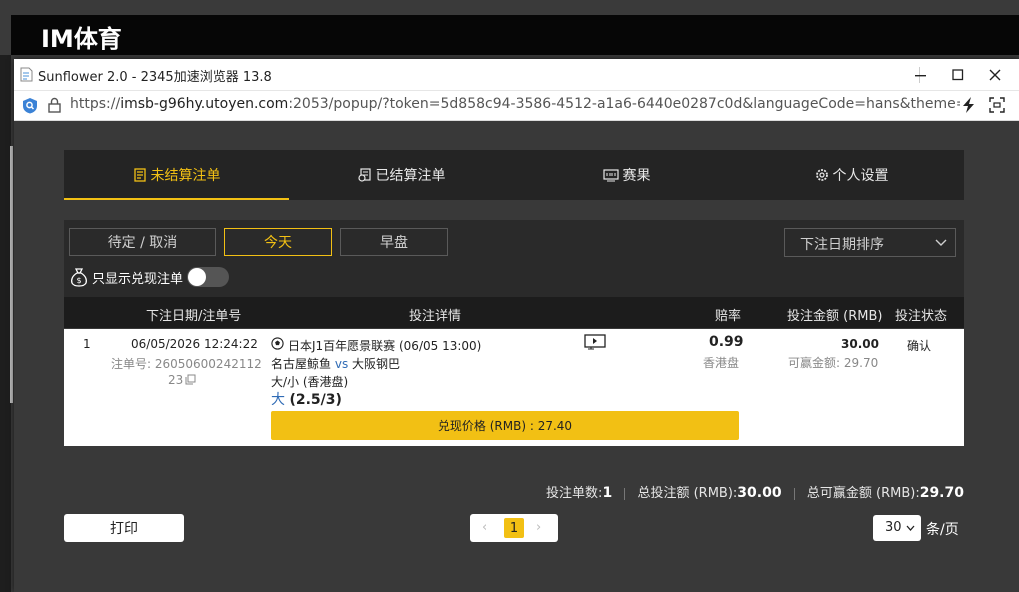 The height and width of the screenshot is (592, 1019). I want to click on total-stake: 30.00, so click(759, 493).